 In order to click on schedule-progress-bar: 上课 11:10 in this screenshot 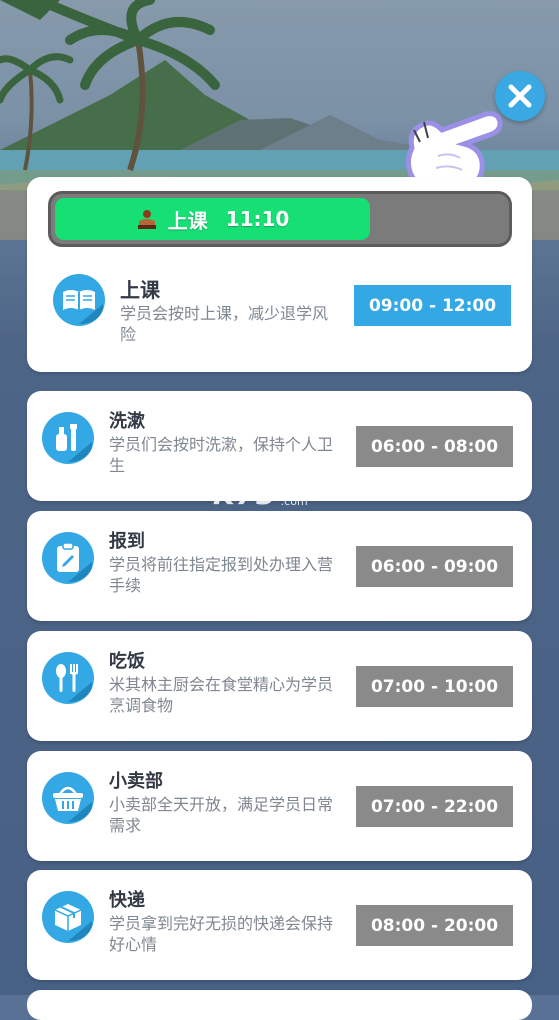, I will do `click(280, 219)`.